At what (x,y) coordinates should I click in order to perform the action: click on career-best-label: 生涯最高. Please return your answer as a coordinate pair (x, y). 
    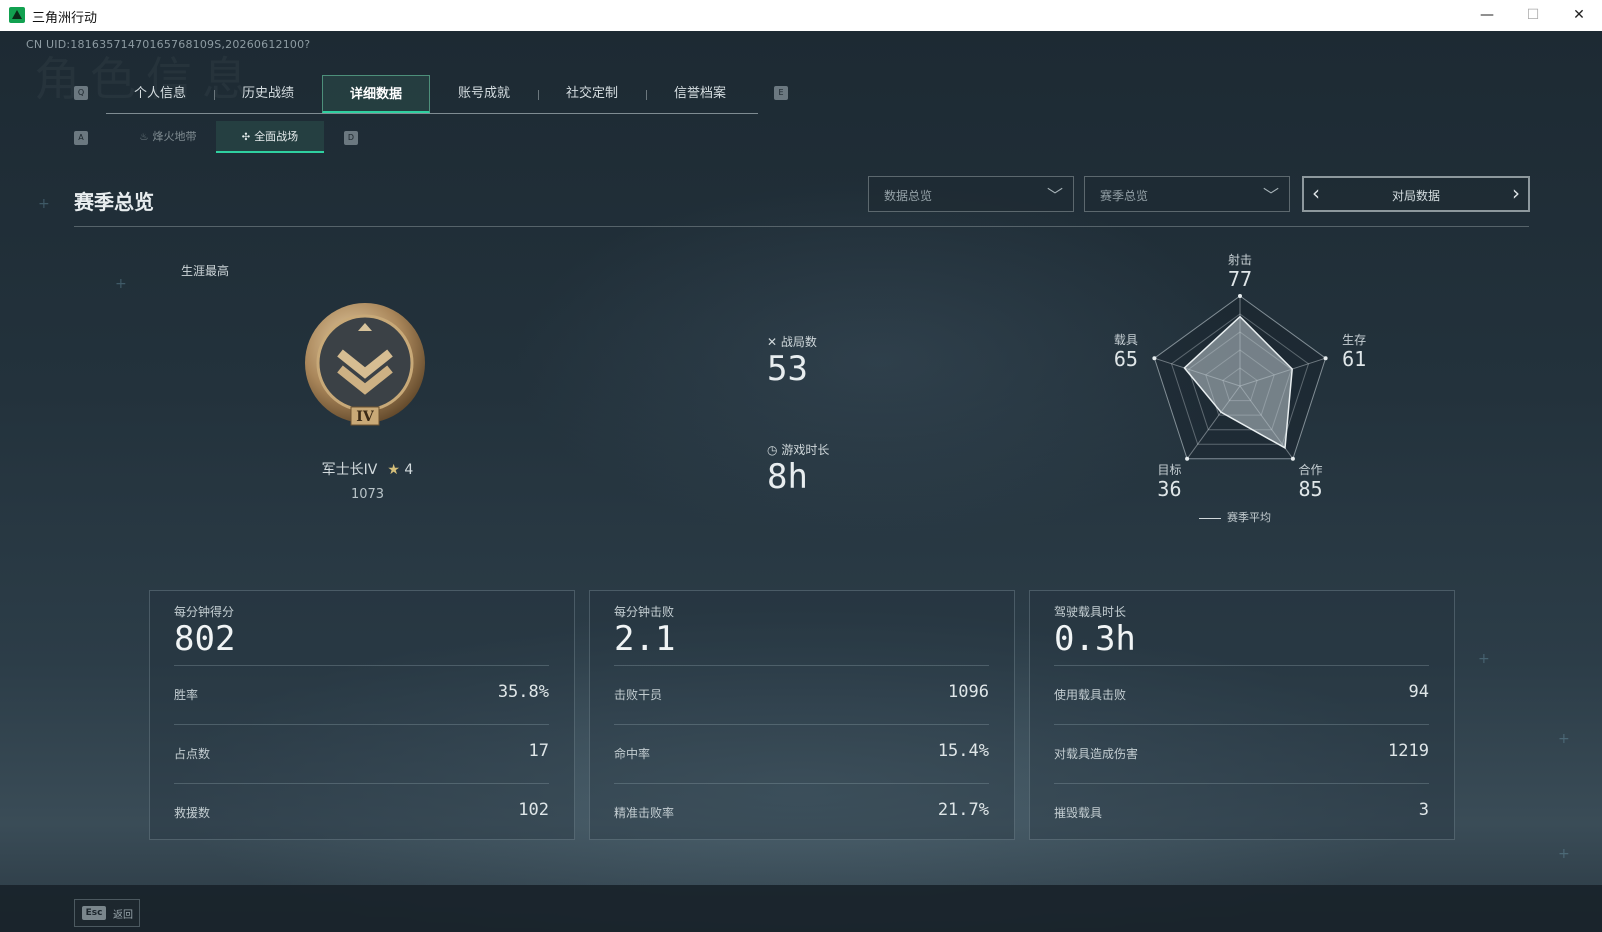
    Looking at the image, I should click on (205, 271).